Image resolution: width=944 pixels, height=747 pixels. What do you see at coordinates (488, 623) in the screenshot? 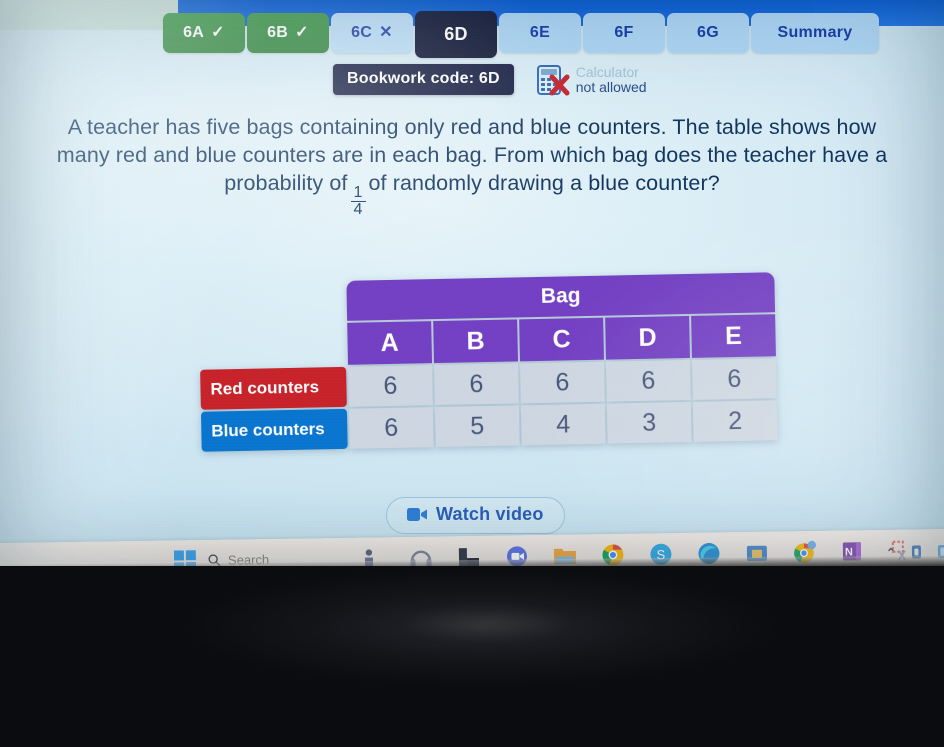
I see `desk-reflection` at bounding box center [488, 623].